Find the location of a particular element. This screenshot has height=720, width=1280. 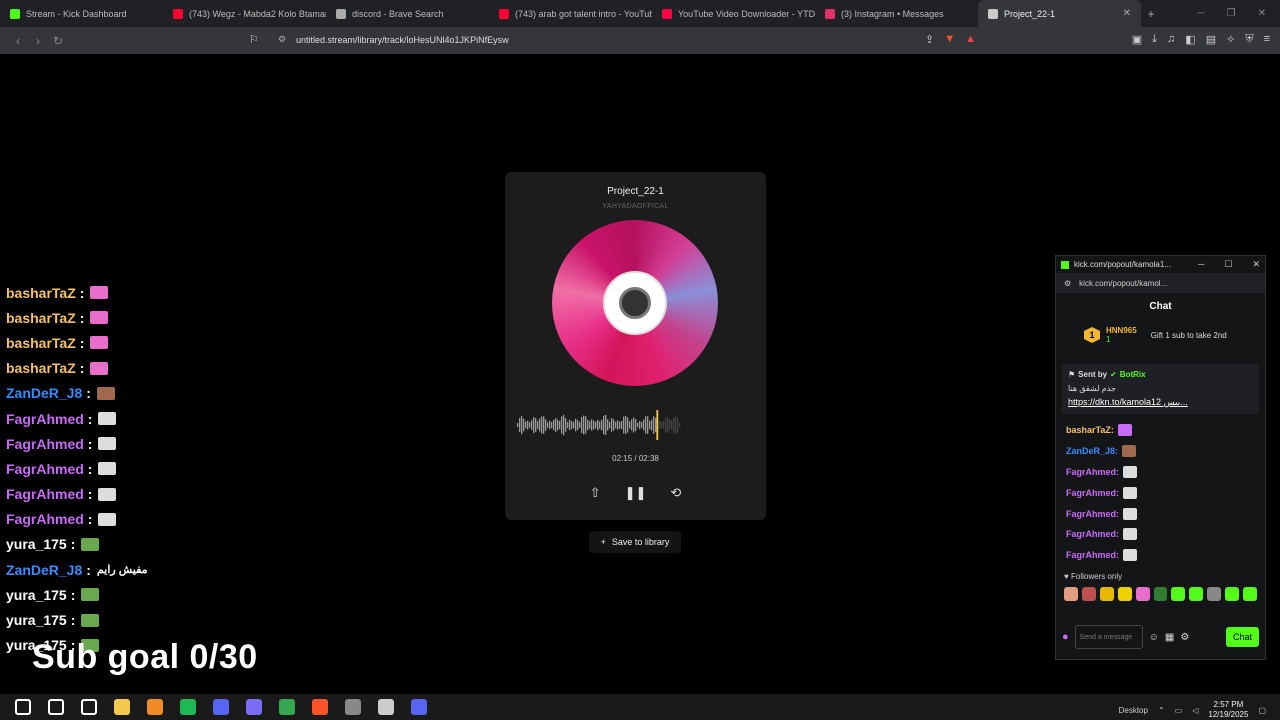

chat-message: ZanDeR_J8: is located at coordinates (1160, 451).